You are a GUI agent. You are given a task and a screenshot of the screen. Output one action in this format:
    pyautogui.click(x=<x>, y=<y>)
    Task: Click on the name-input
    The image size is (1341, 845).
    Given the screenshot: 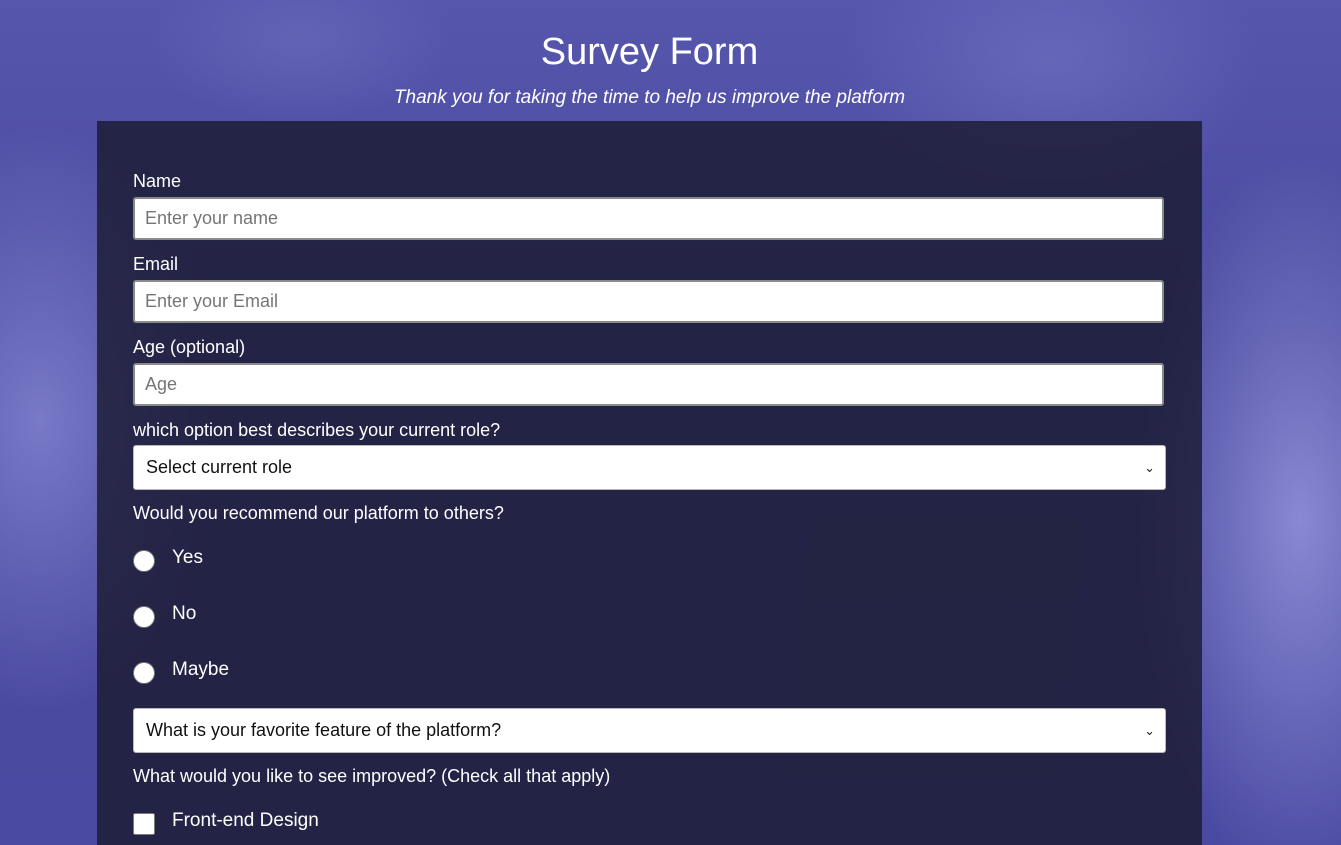 What is the action you would take?
    pyautogui.click(x=648, y=218)
    